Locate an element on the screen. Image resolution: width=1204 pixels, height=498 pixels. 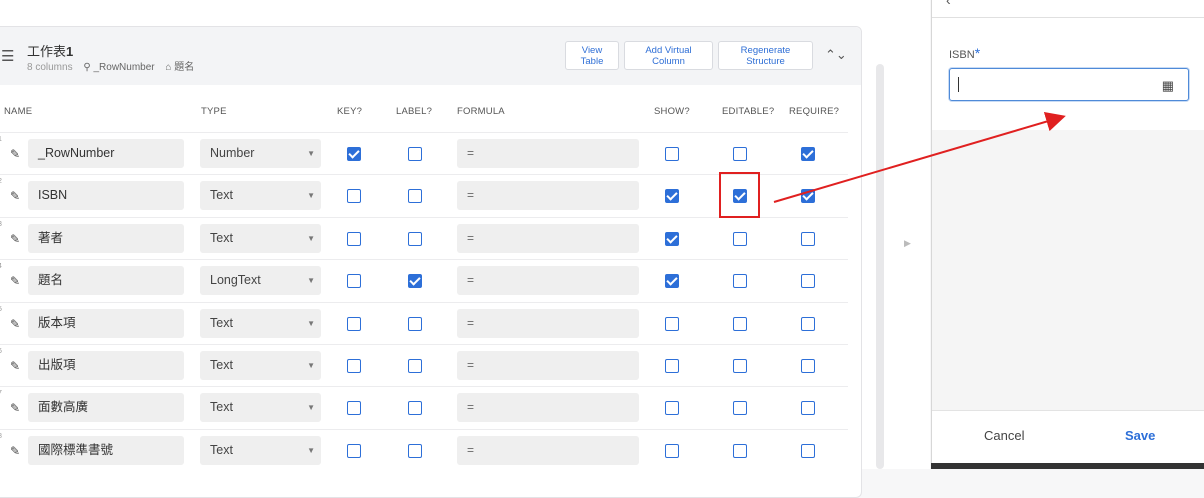
table-row: 5 ✎ 版本項 Text ▼ = is located at coordinates (424, 323).